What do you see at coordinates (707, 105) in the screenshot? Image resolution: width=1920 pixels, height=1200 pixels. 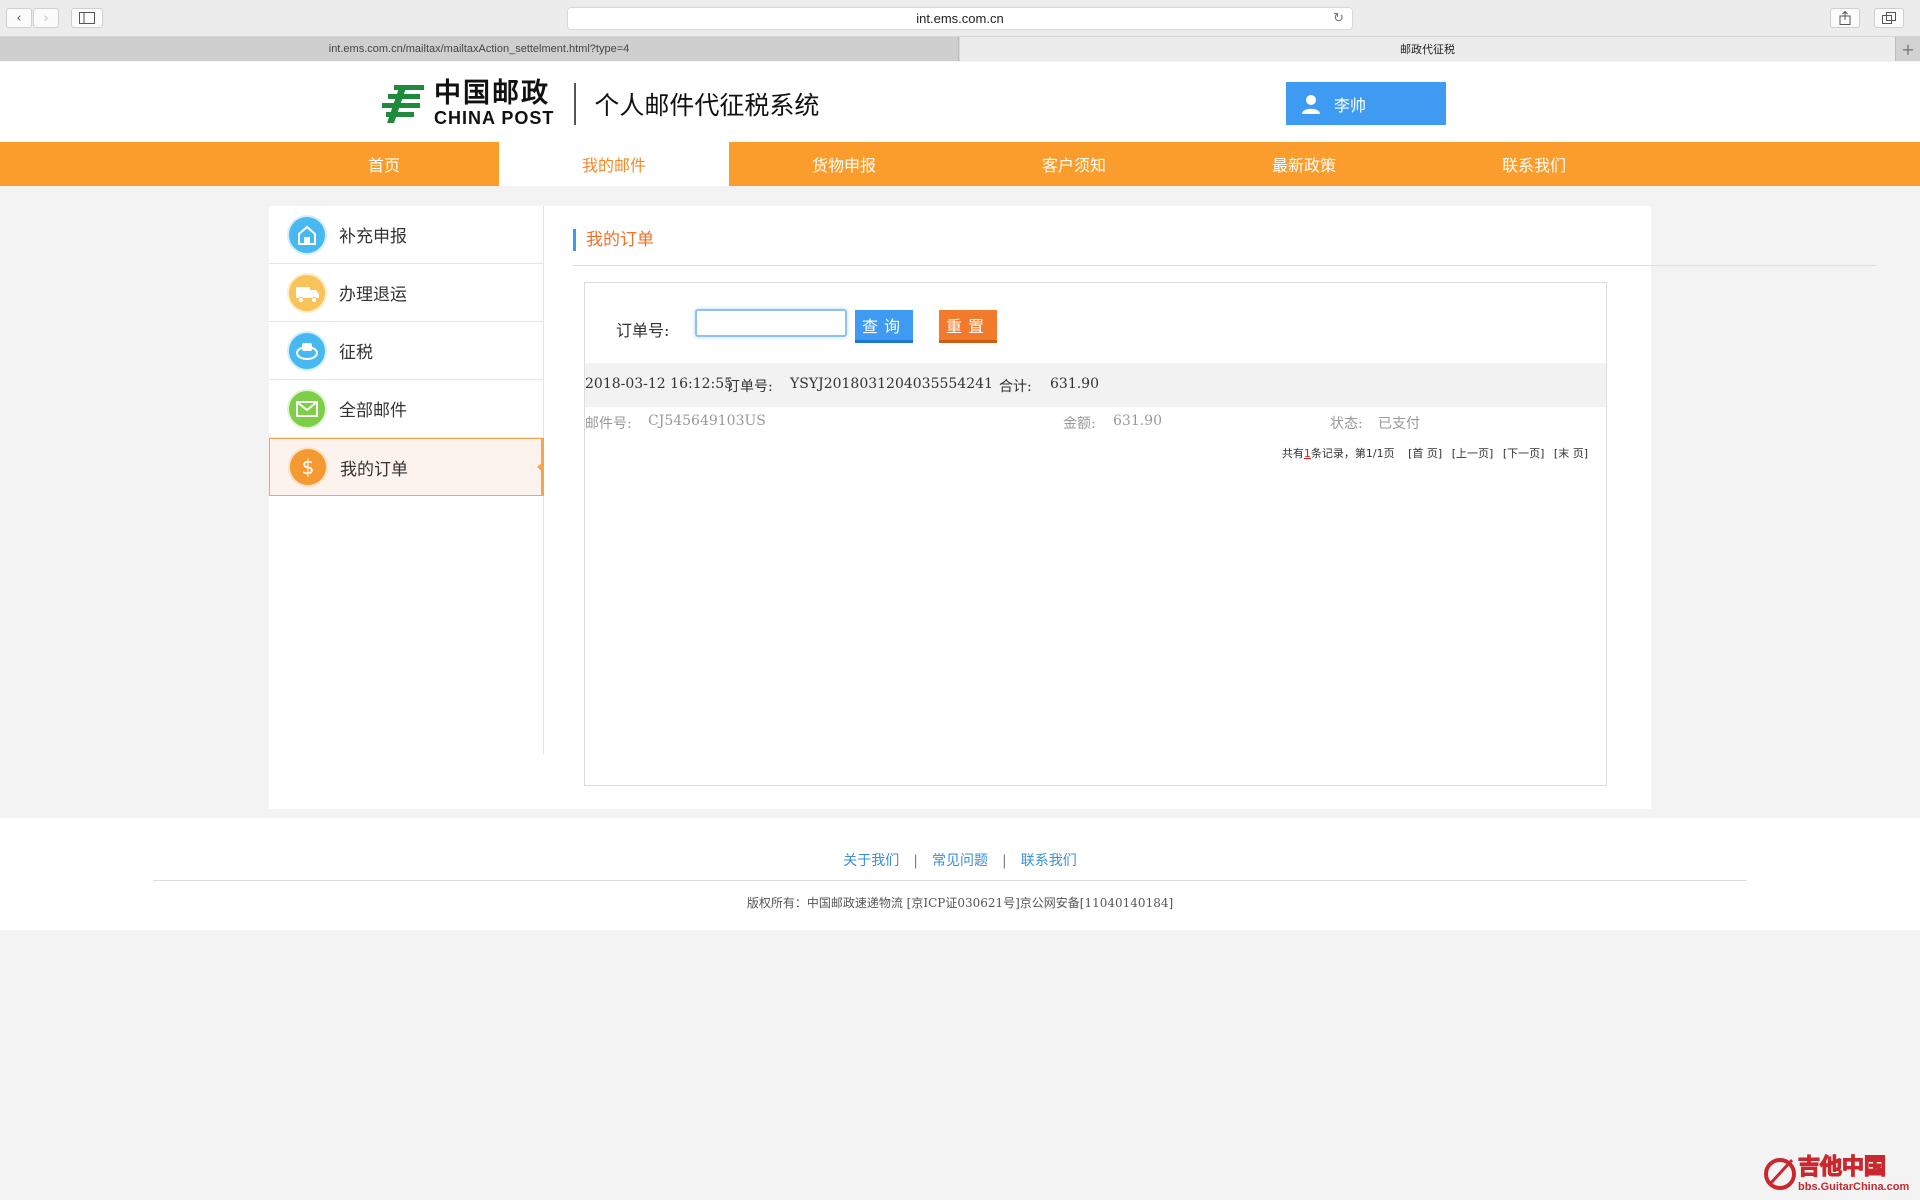 I see `system-title: 个人邮件代征税系统` at bounding box center [707, 105].